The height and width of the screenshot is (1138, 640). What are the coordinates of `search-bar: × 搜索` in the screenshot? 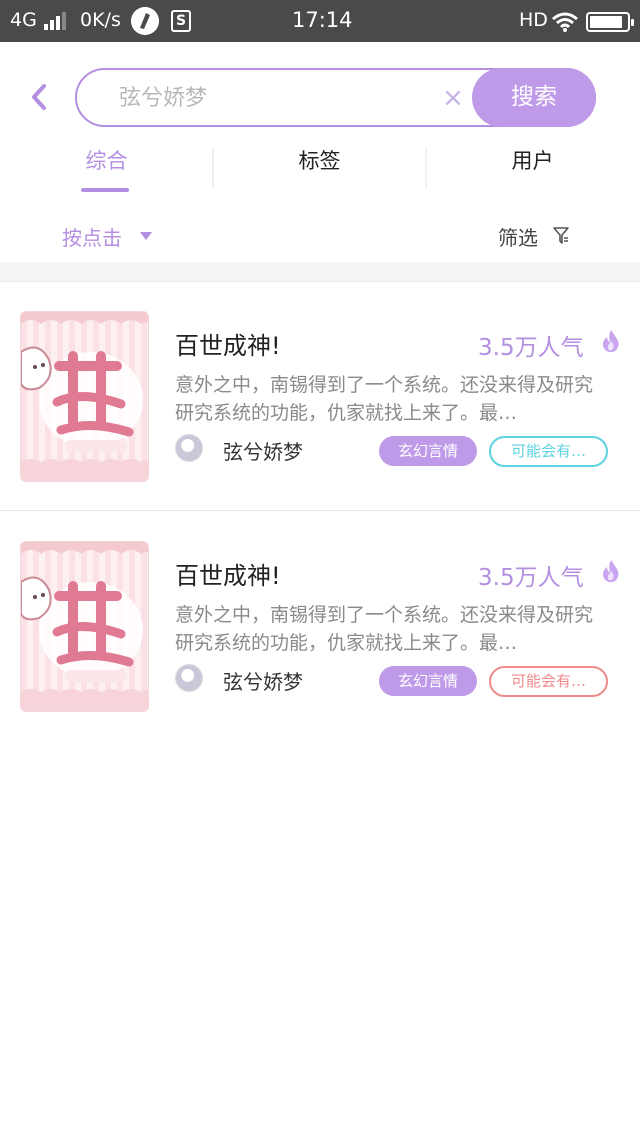 It's located at (335, 97).